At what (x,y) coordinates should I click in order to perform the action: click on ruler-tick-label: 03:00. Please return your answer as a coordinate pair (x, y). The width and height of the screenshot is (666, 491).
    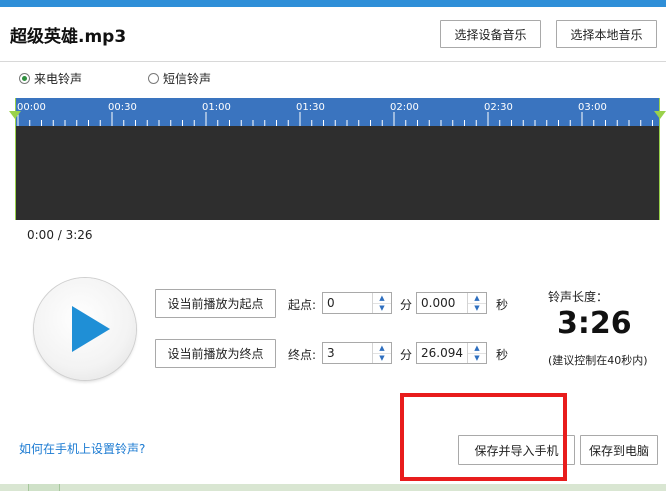
    Looking at the image, I should click on (592, 107).